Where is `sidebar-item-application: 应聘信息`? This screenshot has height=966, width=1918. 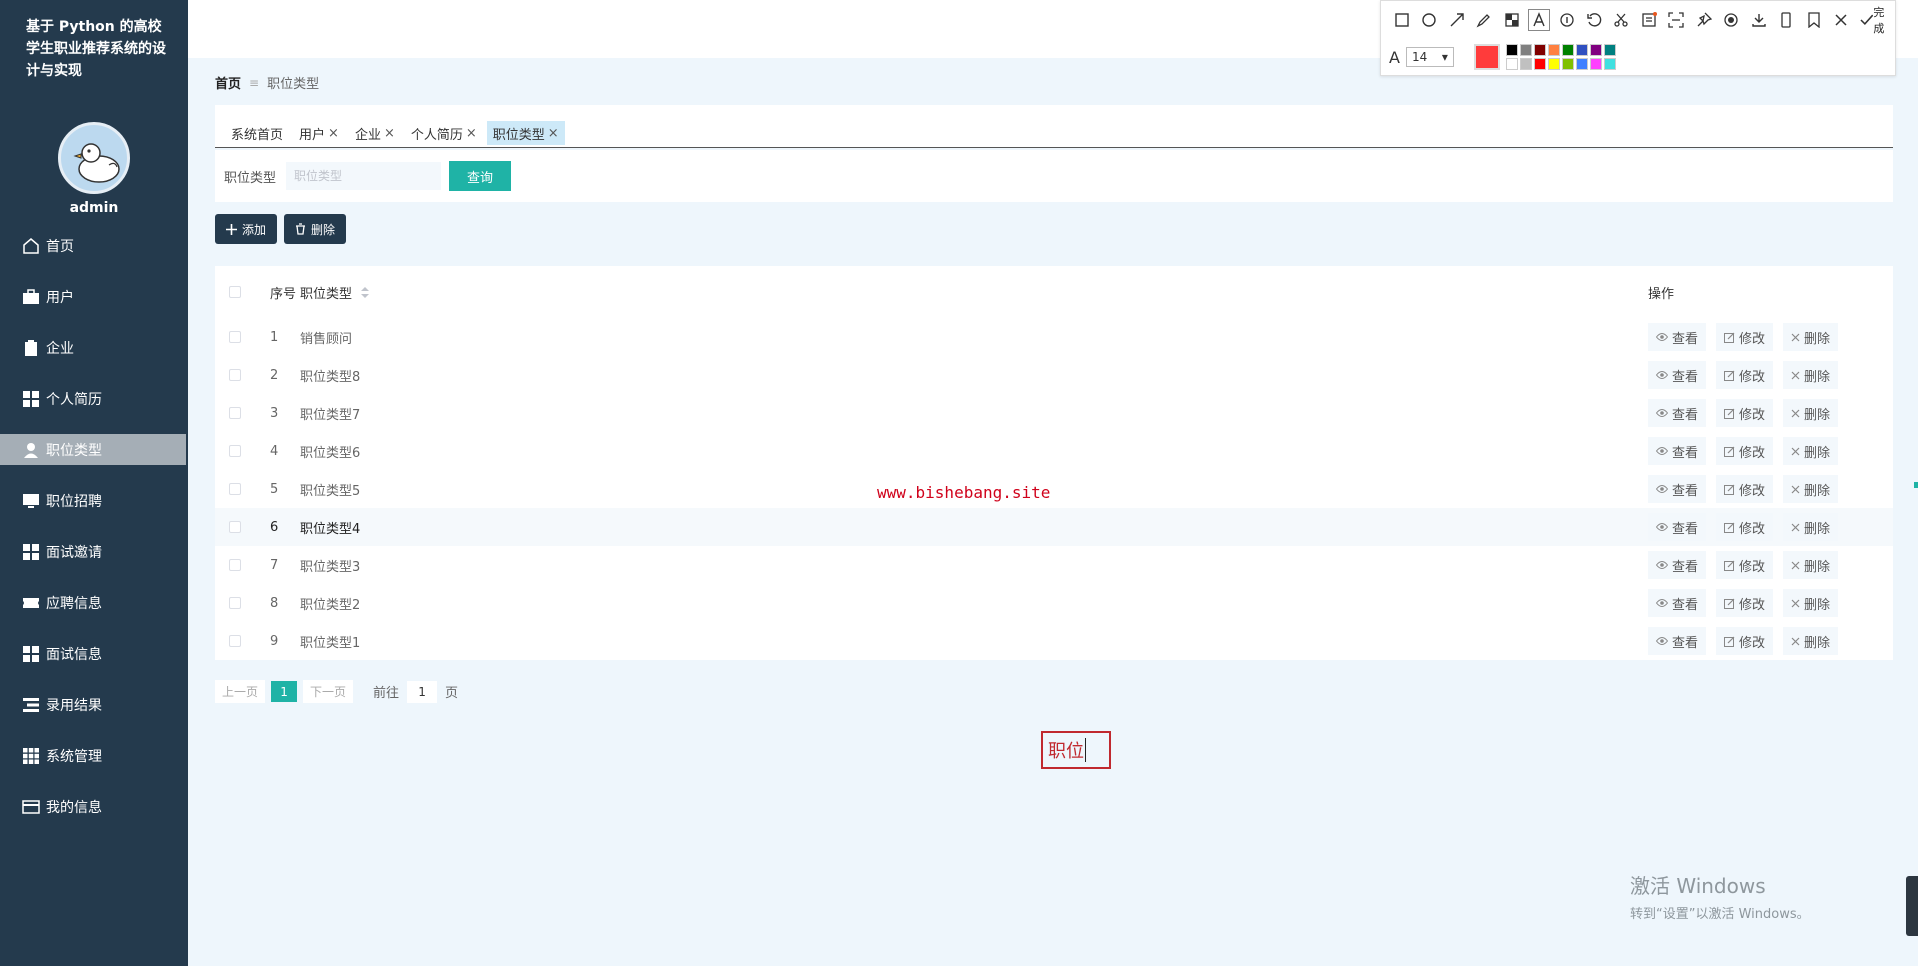
sidebar-item-application: 应聘信息 is located at coordinates (94, 602).